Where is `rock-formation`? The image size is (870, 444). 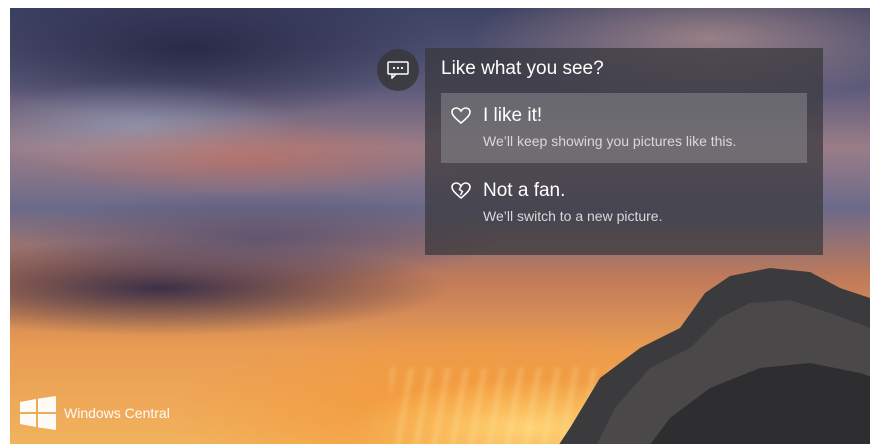 rock-formation is located at coordinates (714, 356).